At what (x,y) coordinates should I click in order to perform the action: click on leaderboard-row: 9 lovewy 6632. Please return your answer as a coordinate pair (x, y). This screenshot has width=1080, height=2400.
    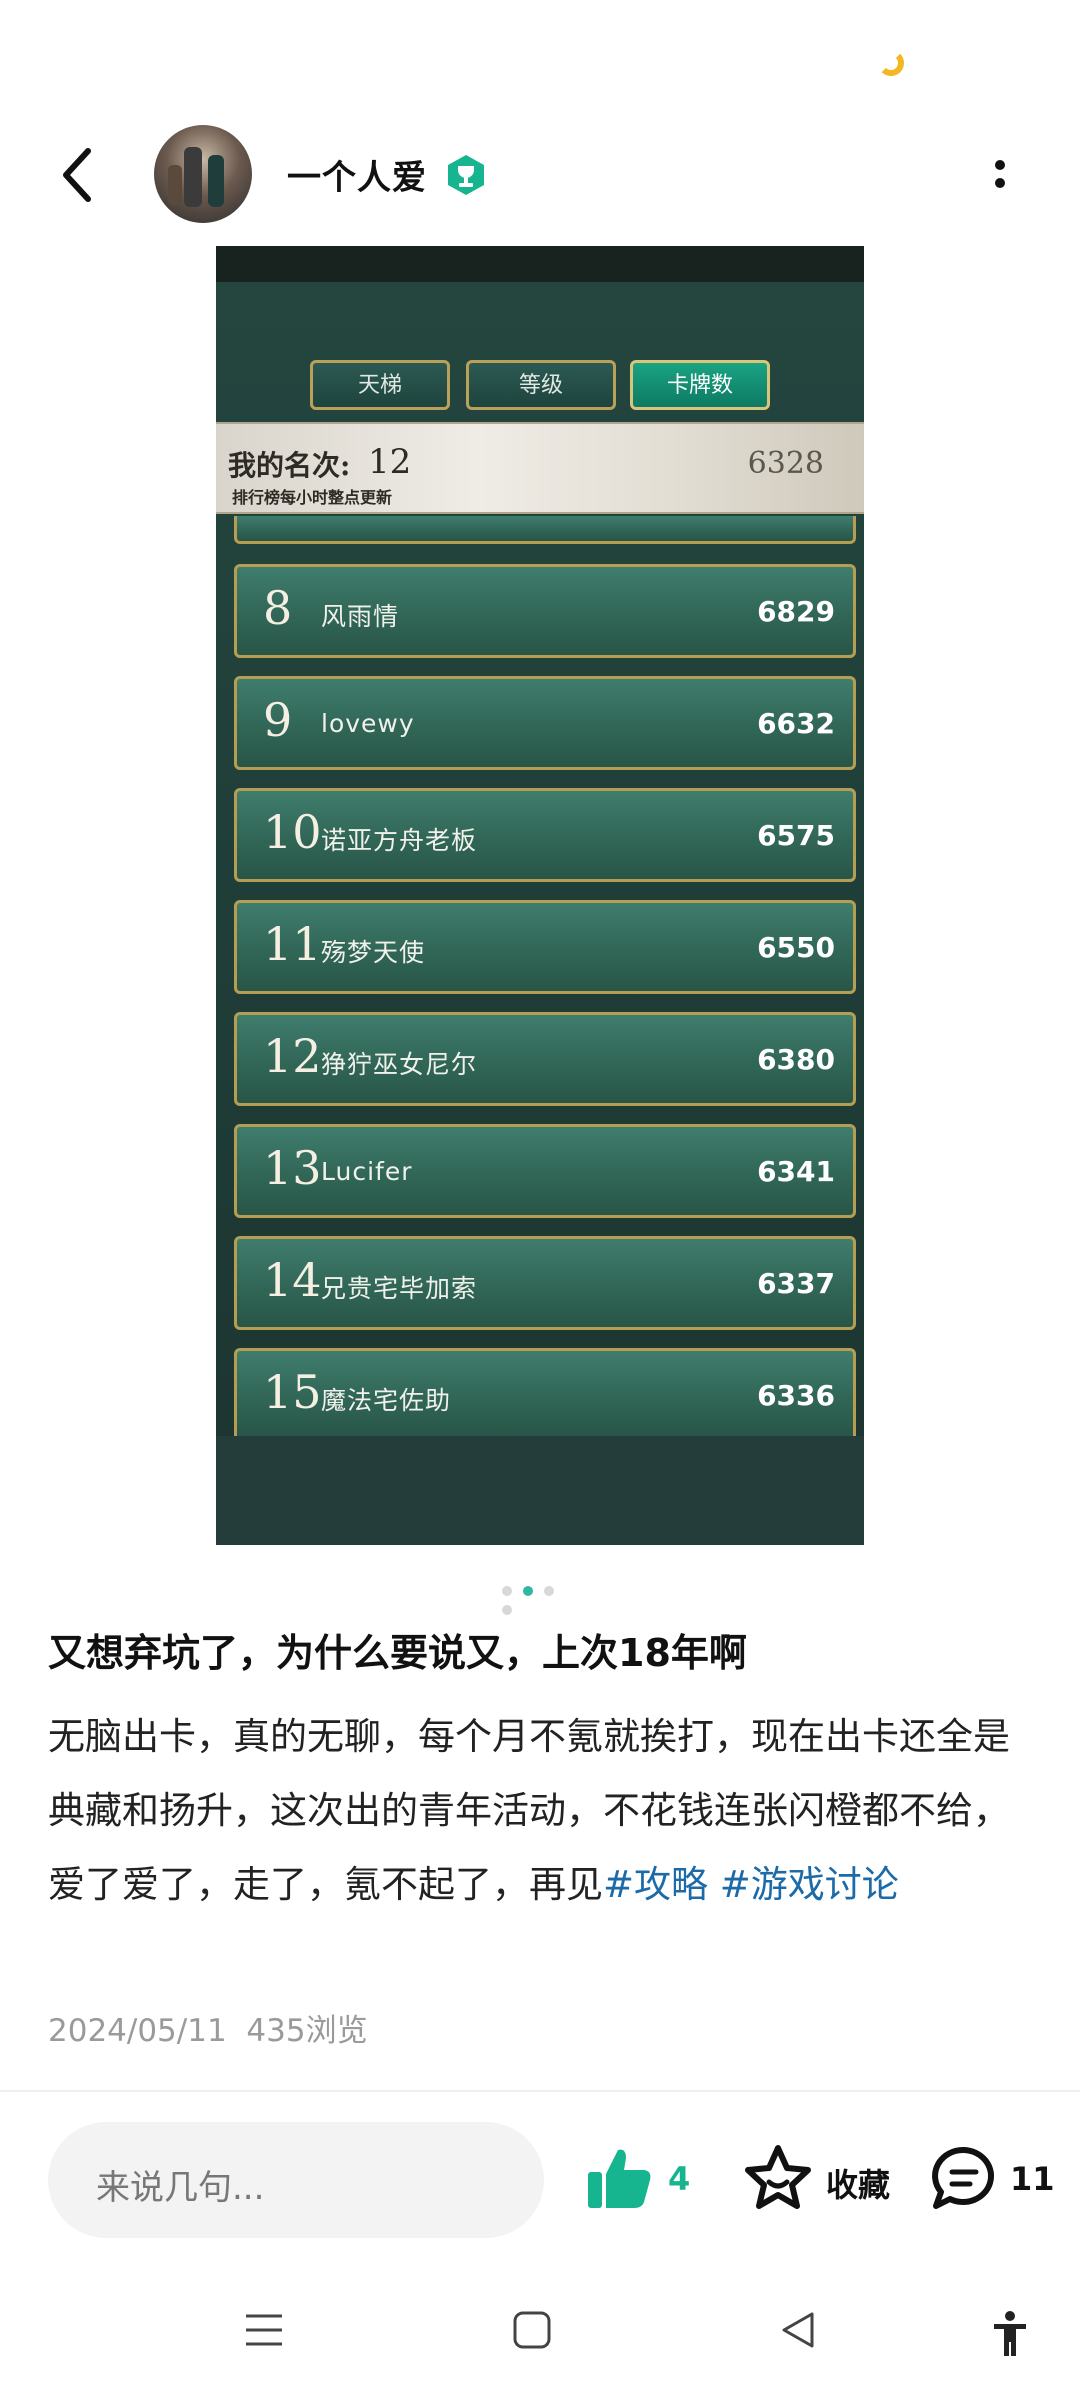
    Looking at the image, I should click on (545, 723).